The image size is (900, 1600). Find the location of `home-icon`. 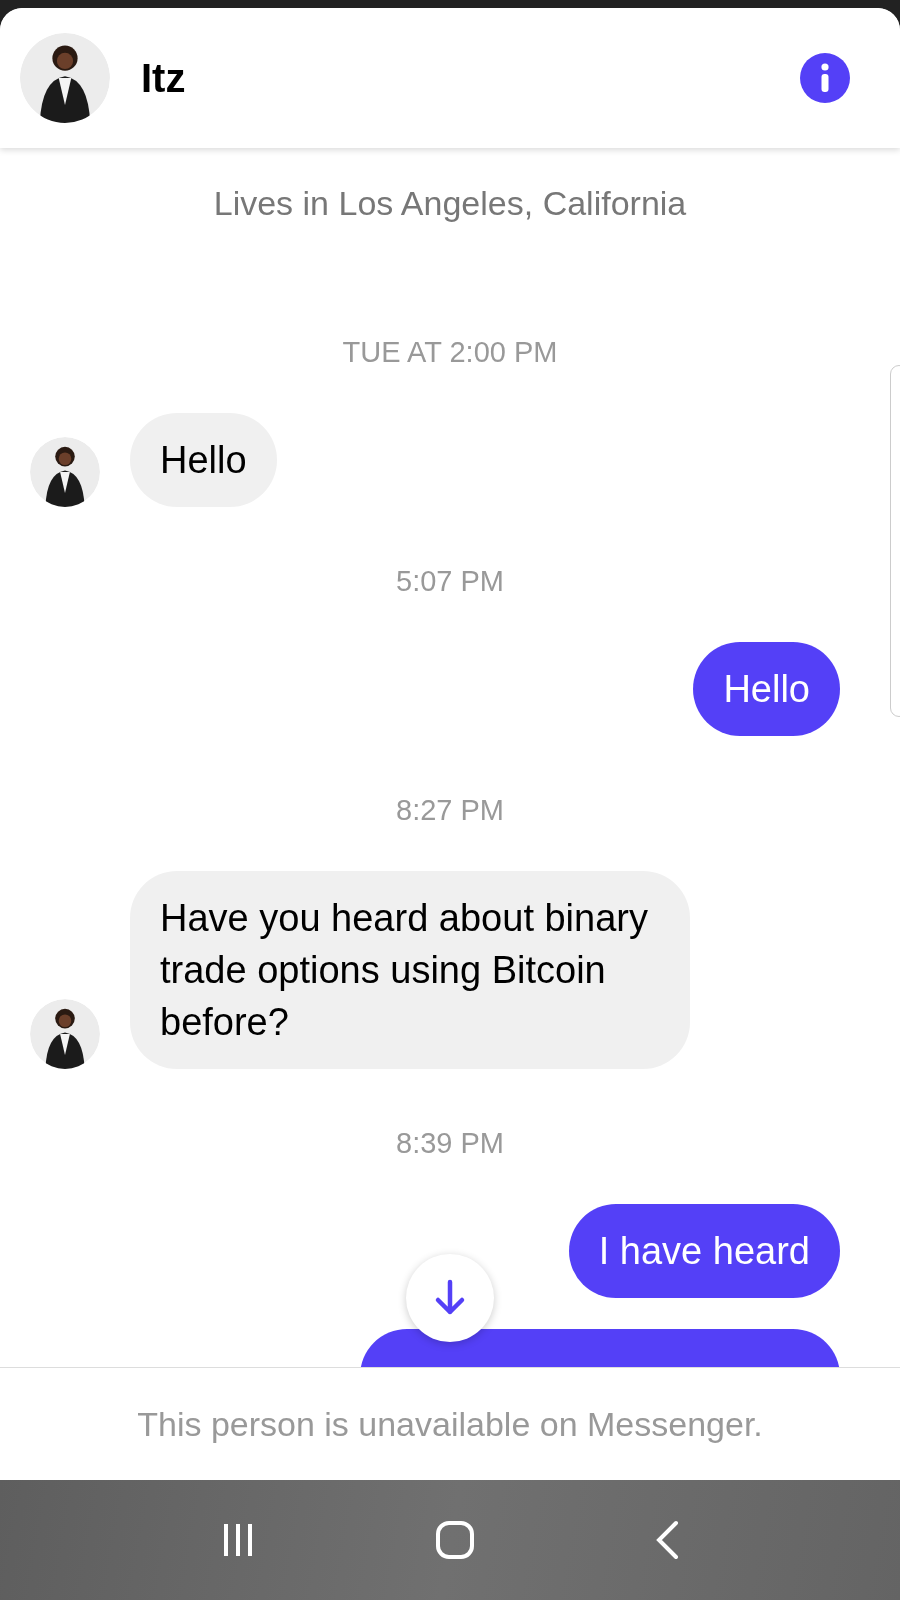

home-icon is located at coordinates (455, 1540).